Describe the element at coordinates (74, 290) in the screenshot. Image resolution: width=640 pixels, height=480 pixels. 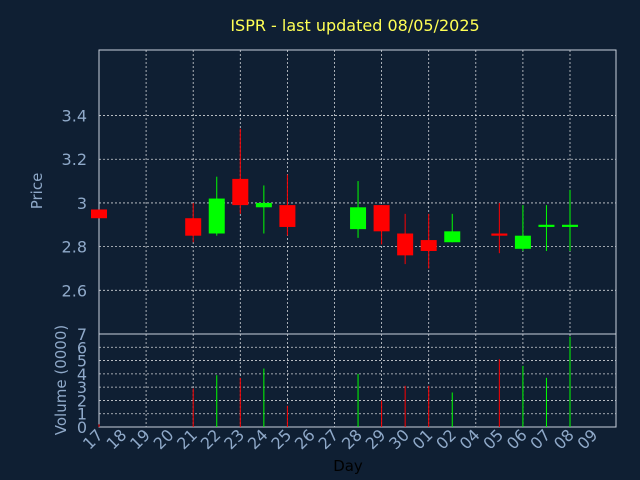
I see `price-tick-label: 2.6` at that location.